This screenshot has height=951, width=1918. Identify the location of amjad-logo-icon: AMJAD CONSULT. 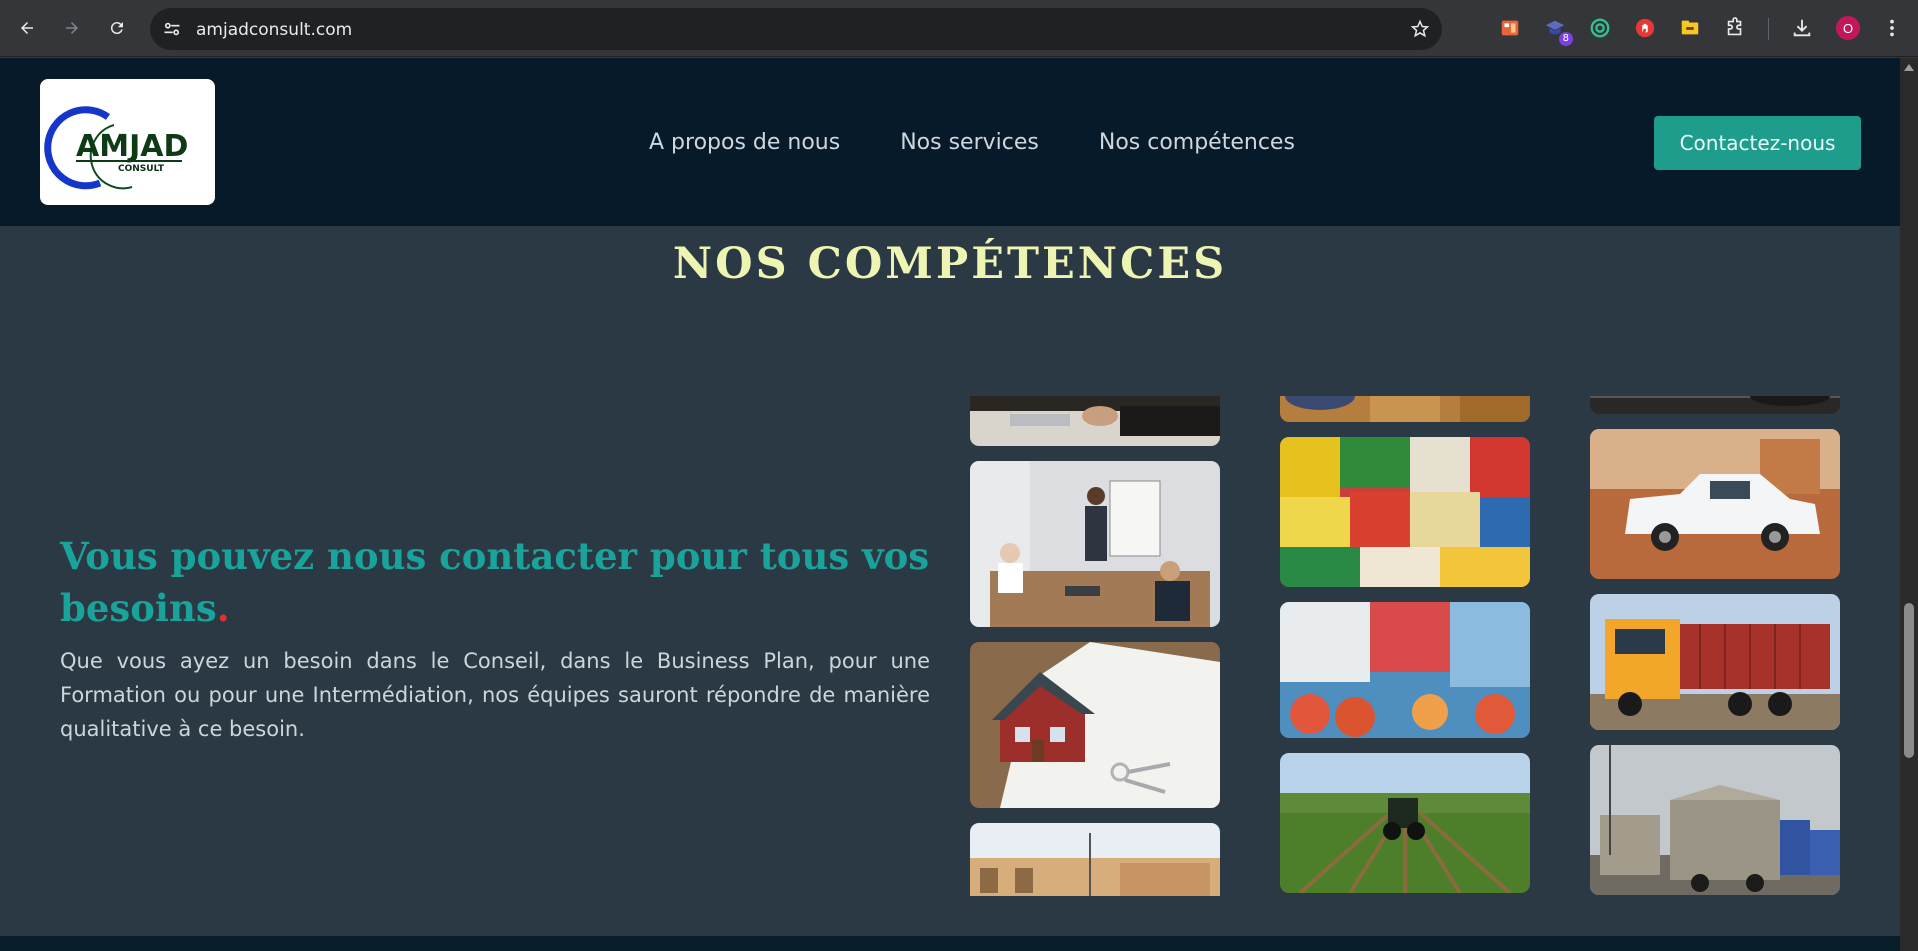
(116, 148).